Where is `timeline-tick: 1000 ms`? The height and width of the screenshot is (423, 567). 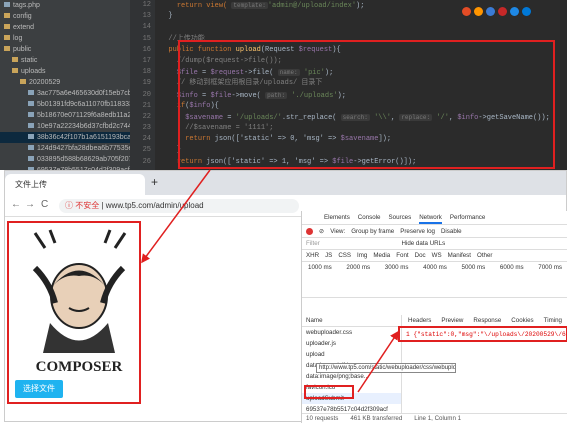
timeline-tick: 1000 ms is located at coordinates (320, 279).